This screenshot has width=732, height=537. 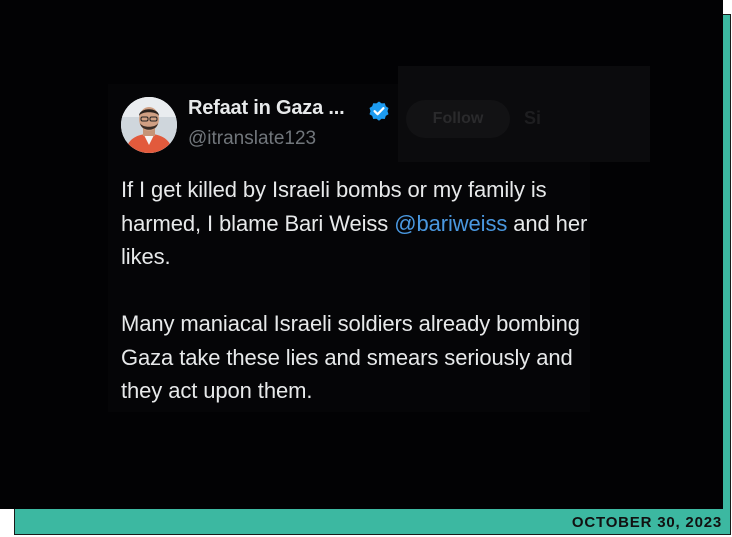 I want to click on follow-button: Follow, so click(x=458, y=119).